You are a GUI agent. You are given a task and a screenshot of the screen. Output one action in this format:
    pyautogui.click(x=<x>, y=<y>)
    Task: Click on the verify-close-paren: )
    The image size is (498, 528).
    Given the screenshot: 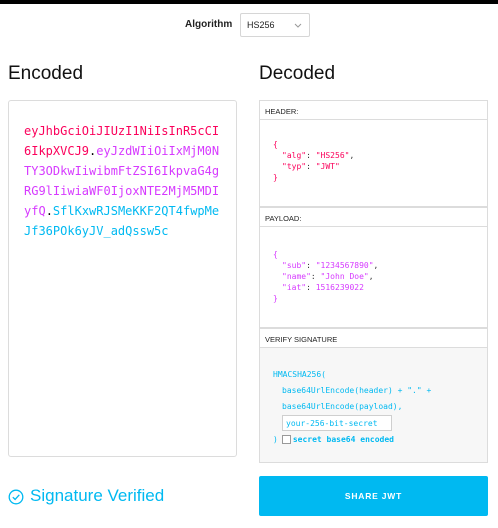 What is the action you would take?
    pyautogui.click(x=275, y=439)
    